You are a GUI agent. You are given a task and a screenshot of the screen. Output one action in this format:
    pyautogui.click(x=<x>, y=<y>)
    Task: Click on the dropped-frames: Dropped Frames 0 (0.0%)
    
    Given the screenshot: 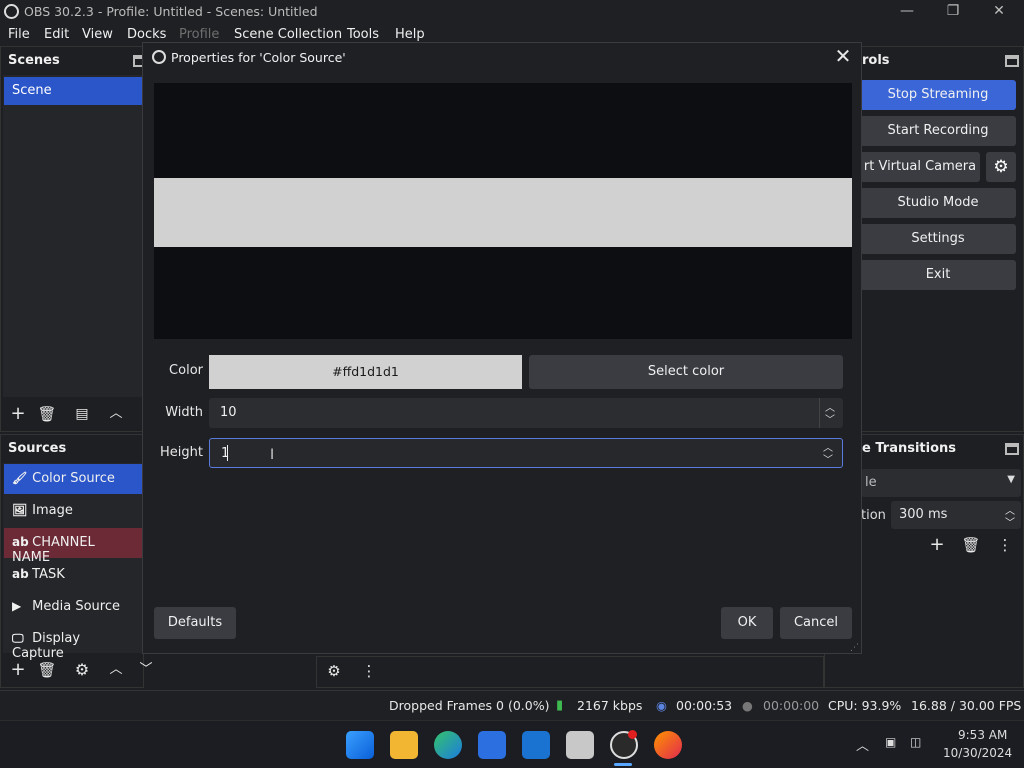 What is the action you would take?
    pyautogui.click(x=469, y=705)
    